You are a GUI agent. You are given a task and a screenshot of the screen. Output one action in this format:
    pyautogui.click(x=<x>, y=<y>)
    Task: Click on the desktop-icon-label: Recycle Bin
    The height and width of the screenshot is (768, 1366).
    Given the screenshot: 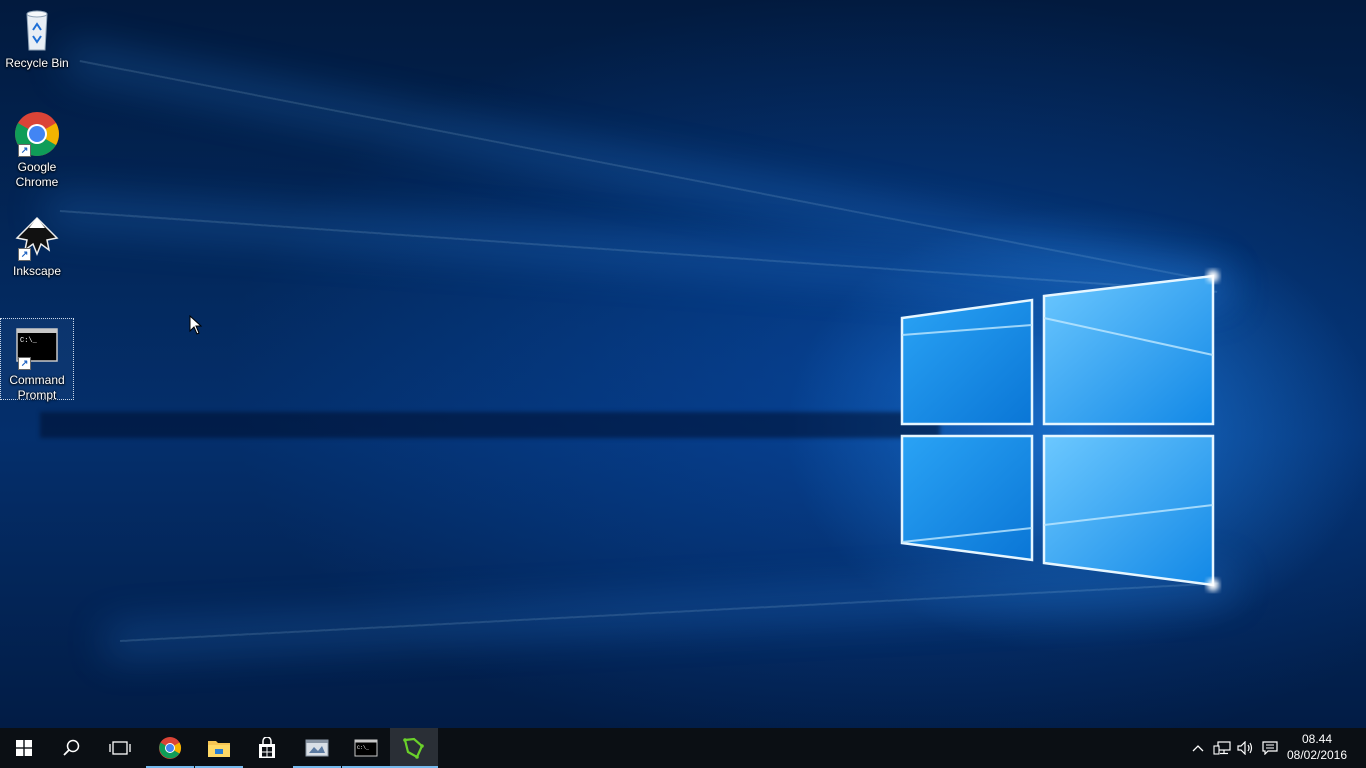 What is the action you would take?
    pyautogui.click(x=37, y=63)
    